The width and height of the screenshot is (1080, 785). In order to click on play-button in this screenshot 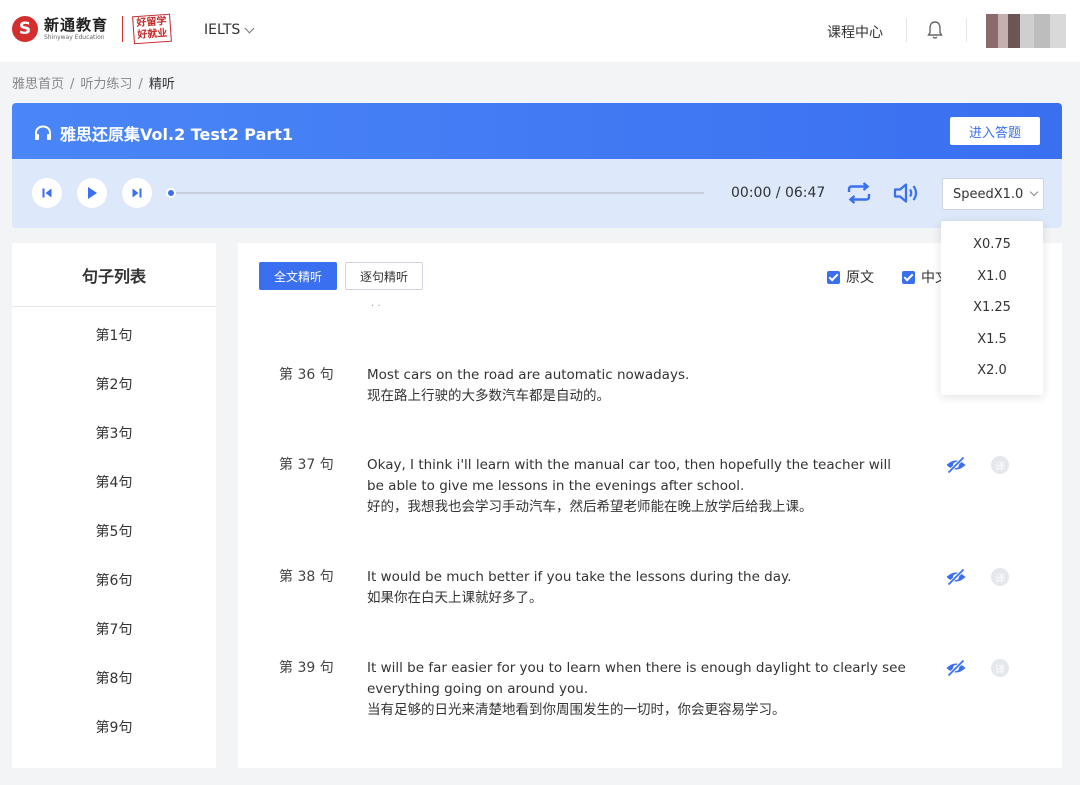, I will do `click(92, 193)`.